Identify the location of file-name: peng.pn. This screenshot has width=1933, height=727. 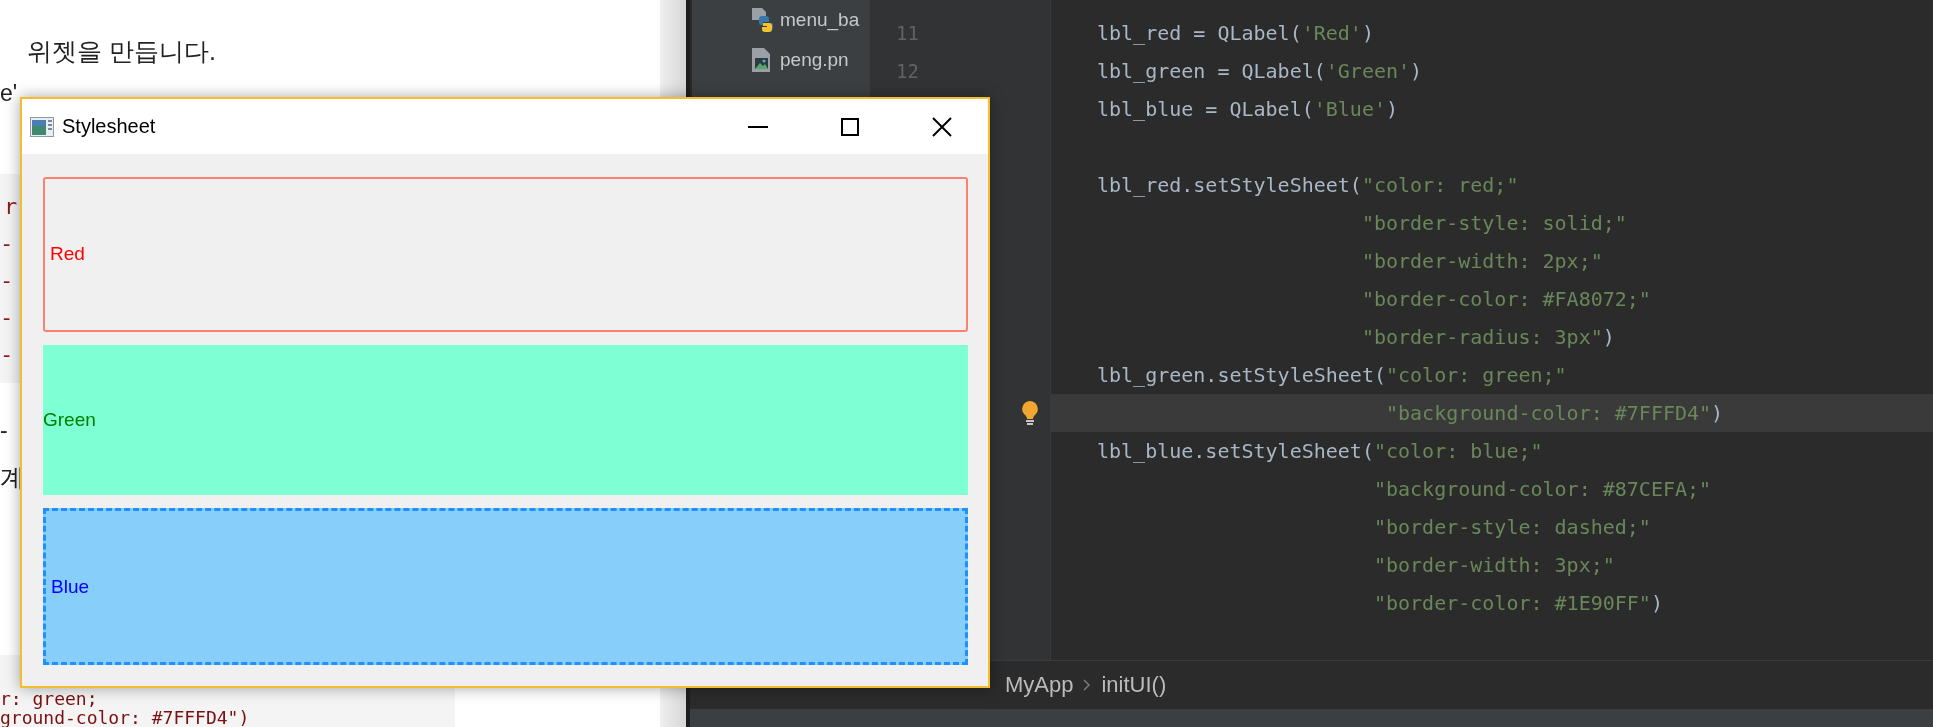
(814, 60).